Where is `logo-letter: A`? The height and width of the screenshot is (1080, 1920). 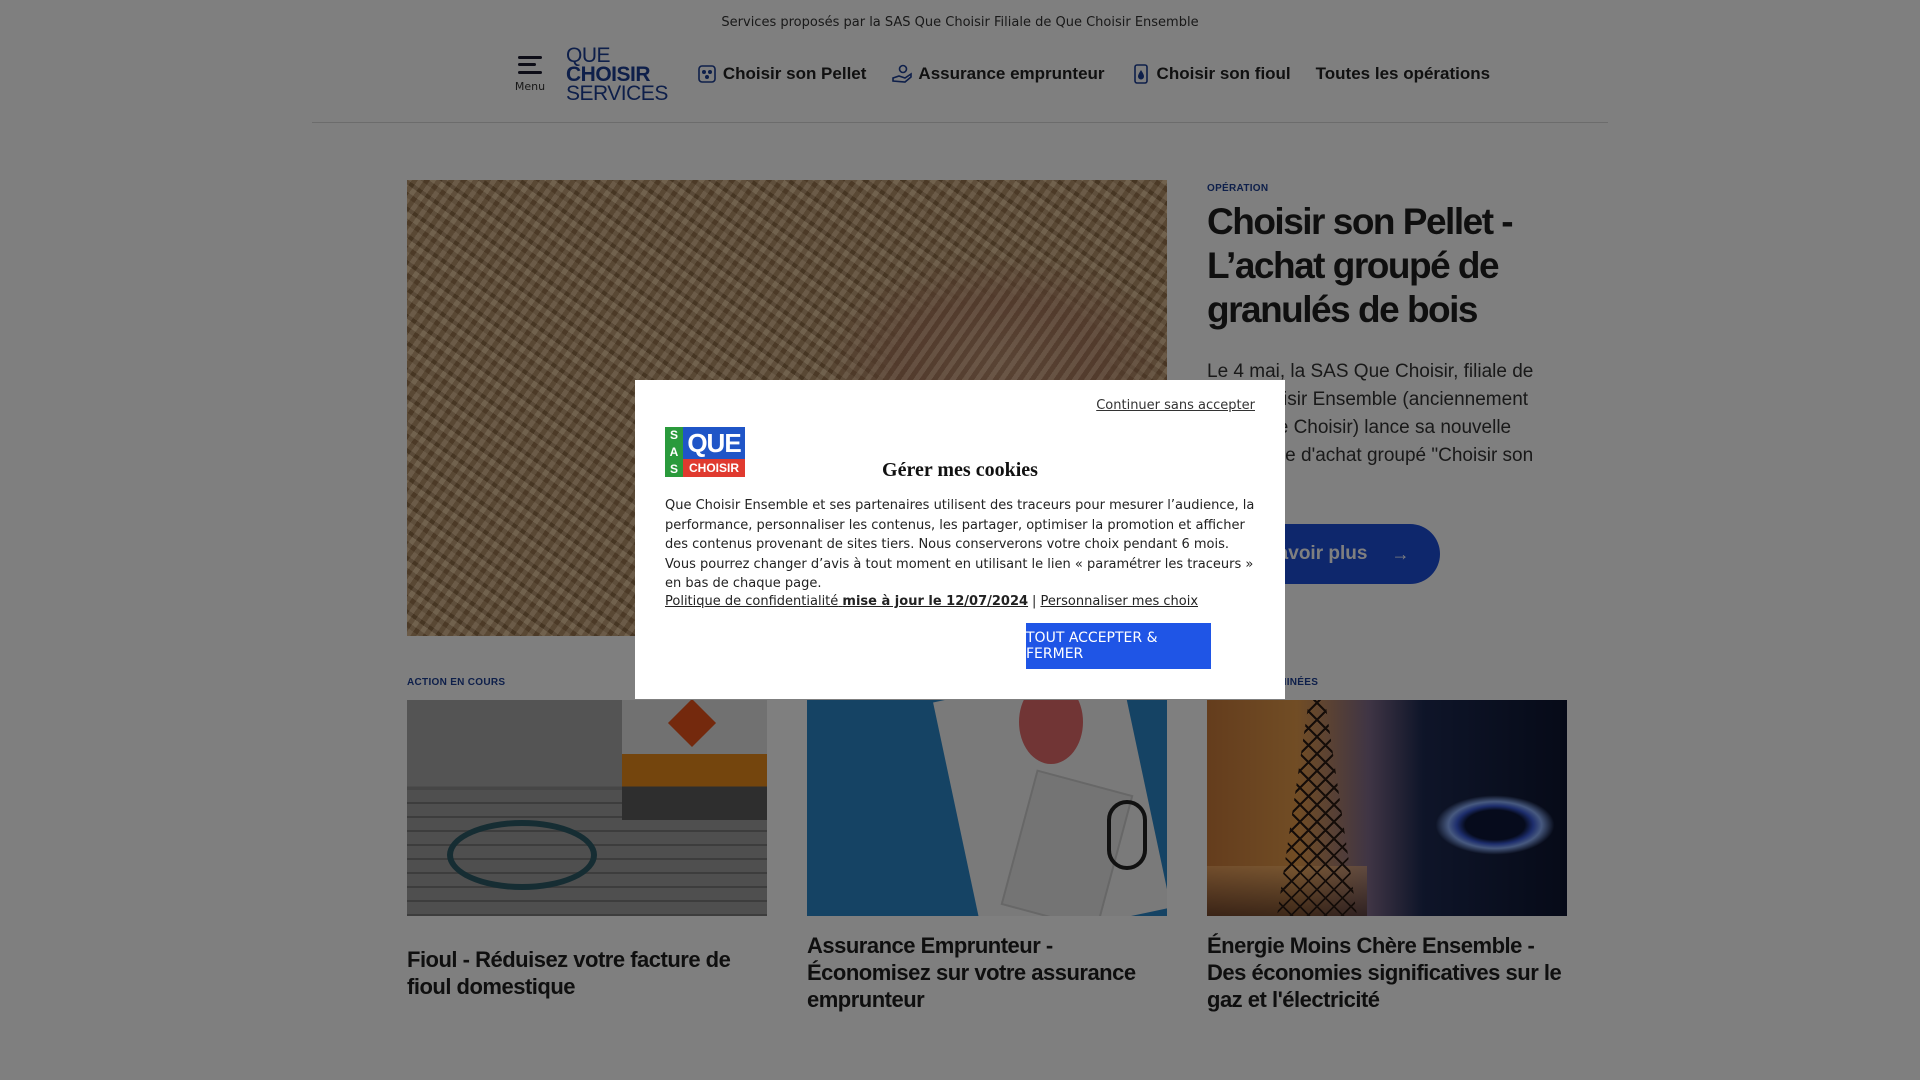
logo-letter: A is located at coordinates (674, 452).